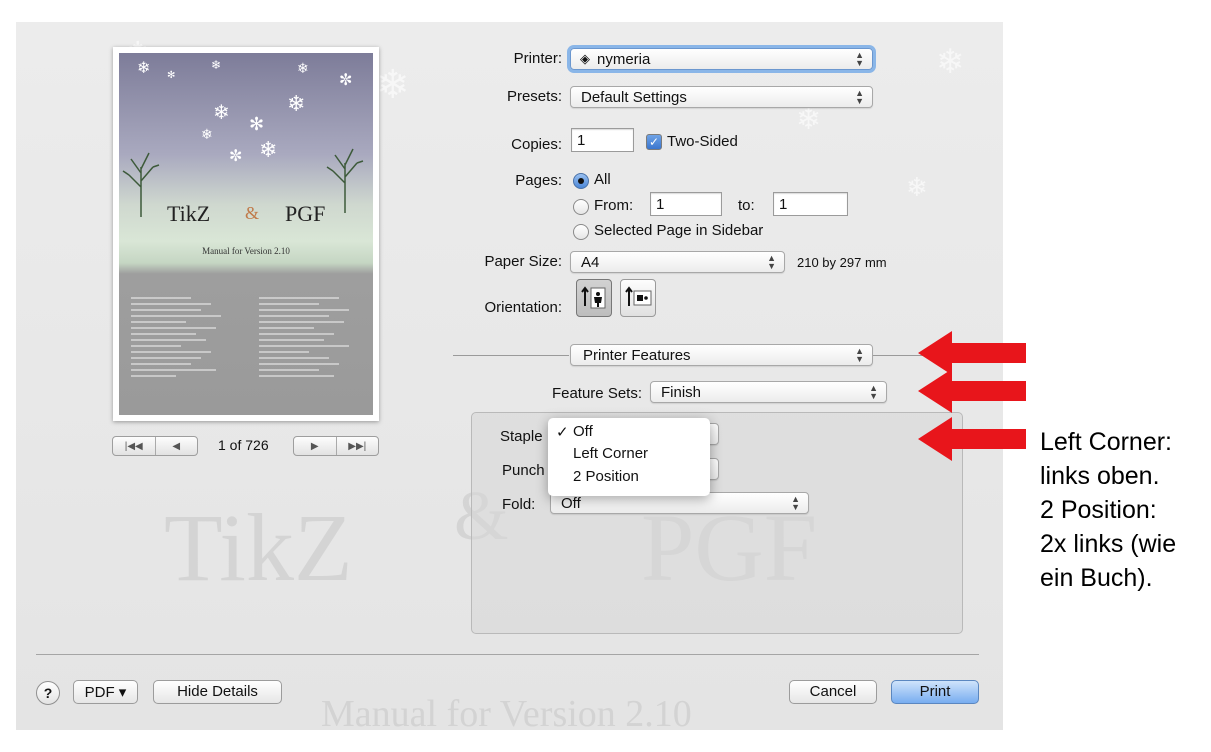 The height and width of the screenshot is (752, 1211). Describe the element at coordinates (702, 141) in the screenshot. I see `two-sided-label: Two-Sided` at that location.